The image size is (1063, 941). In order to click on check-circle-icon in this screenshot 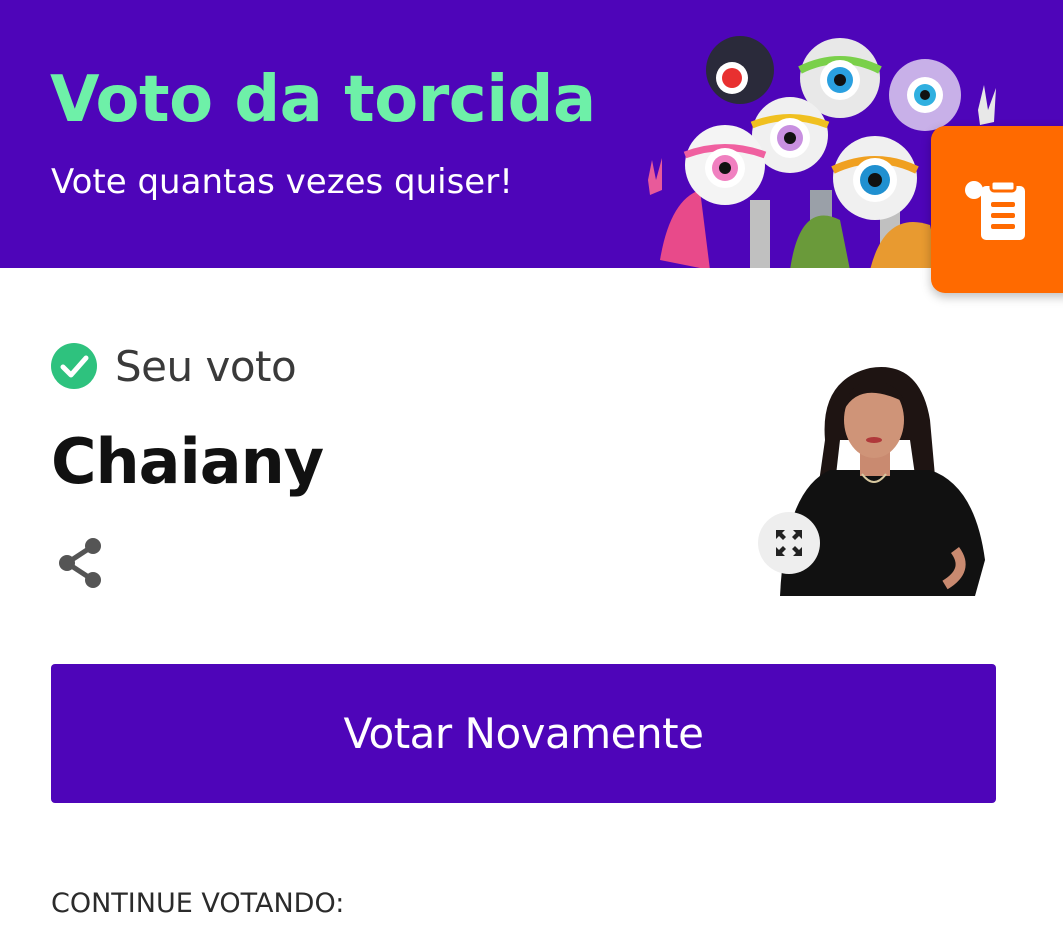, I will do `click(74, 366)`.